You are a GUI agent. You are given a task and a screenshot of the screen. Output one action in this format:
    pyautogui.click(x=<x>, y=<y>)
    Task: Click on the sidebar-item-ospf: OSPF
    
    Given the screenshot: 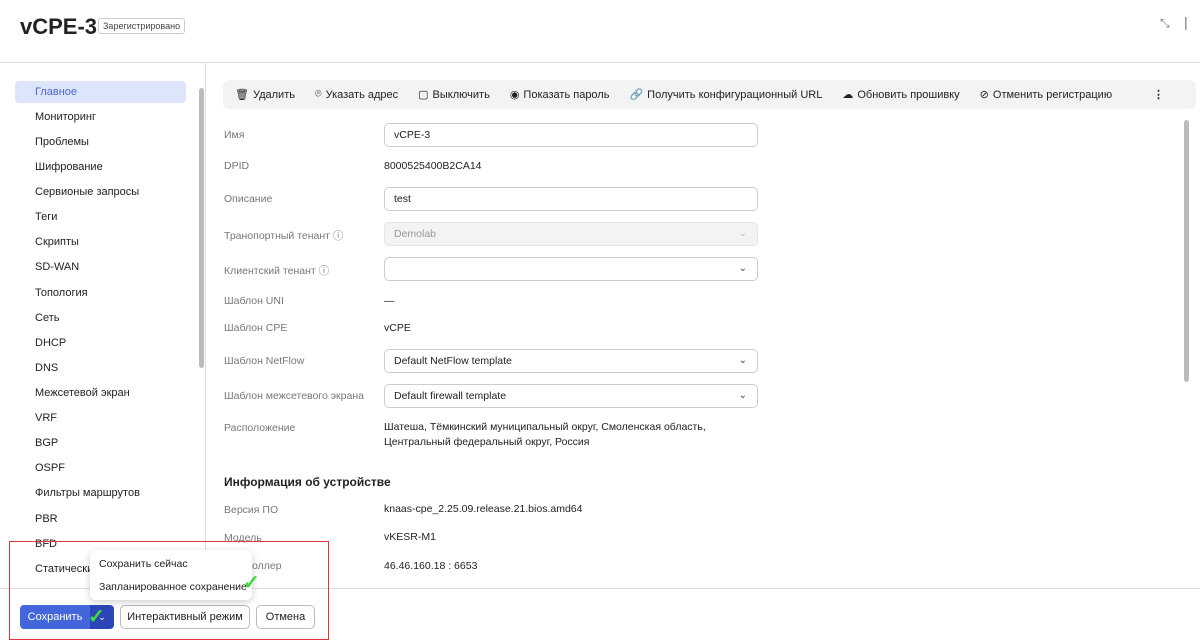 What is the action you would take?
    pyautogui.click(x=100, y=468)
    